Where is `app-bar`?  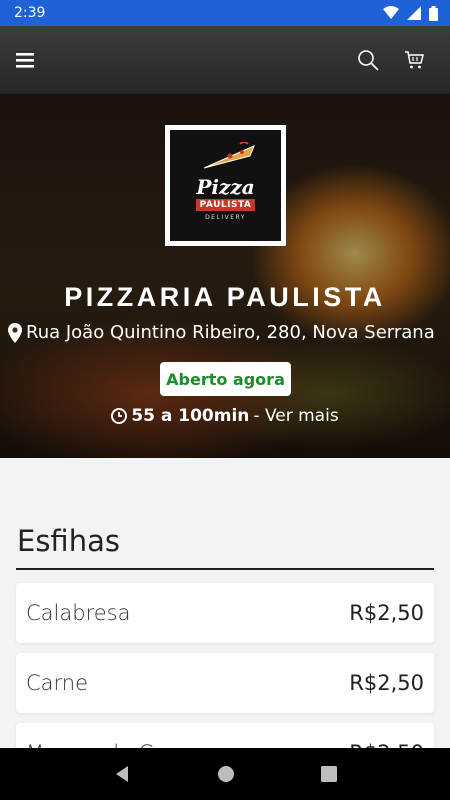
app-bar is located at coordinates (225, 60).